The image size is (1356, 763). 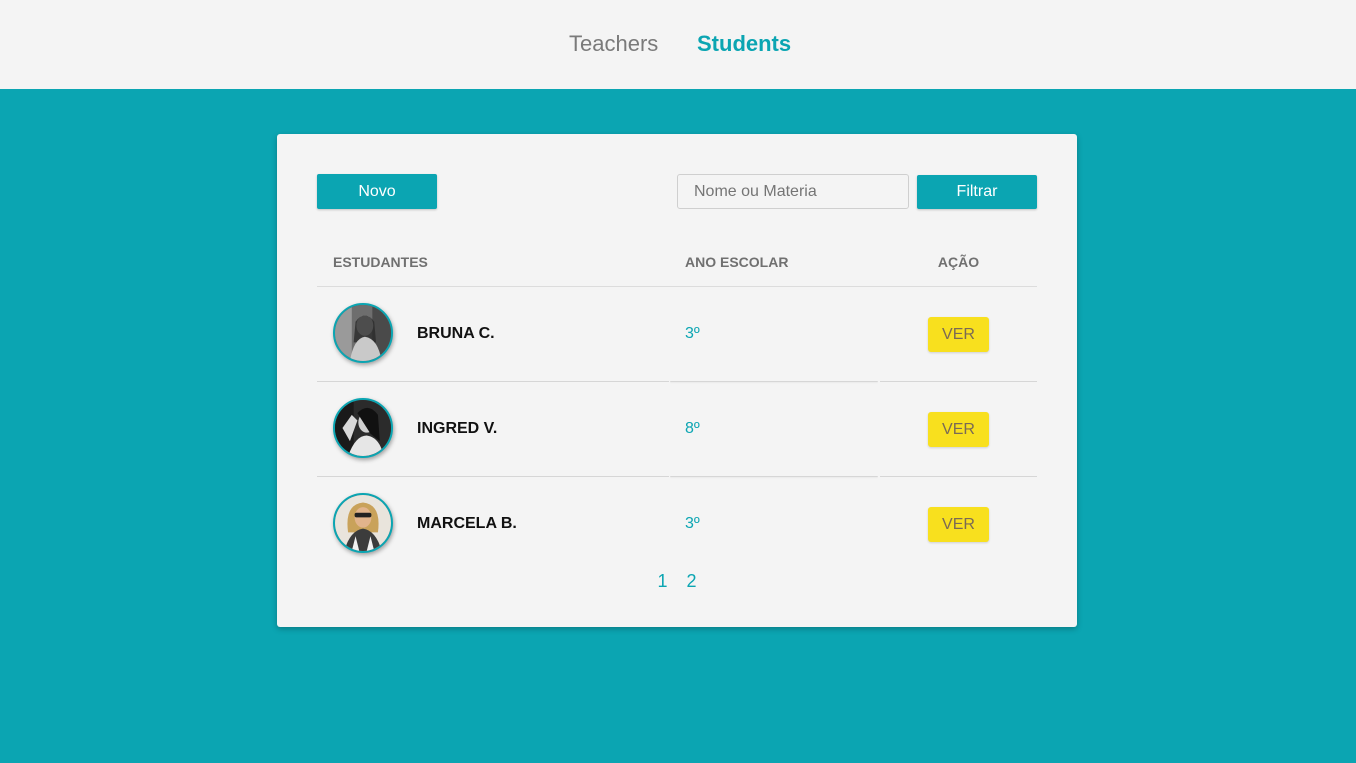 I want to click on student-name: BRUNA C., so click(x=456, y=333).